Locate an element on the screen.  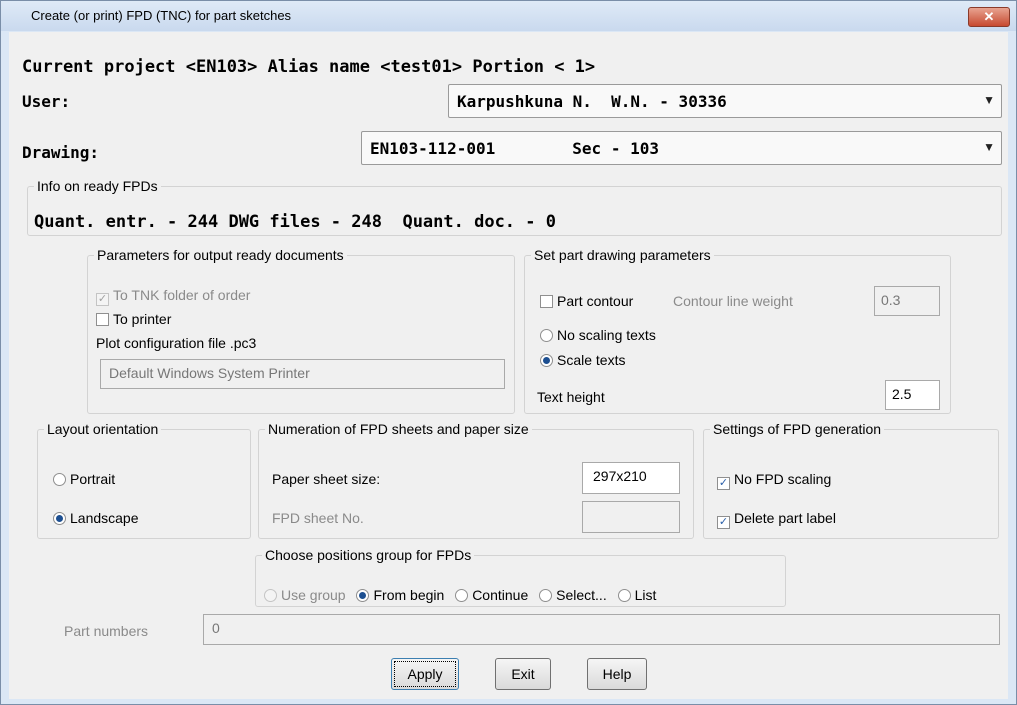
drawing-combo: EN103-112-001 Sec - 103 ▼ is located at coordinates (681, 148).